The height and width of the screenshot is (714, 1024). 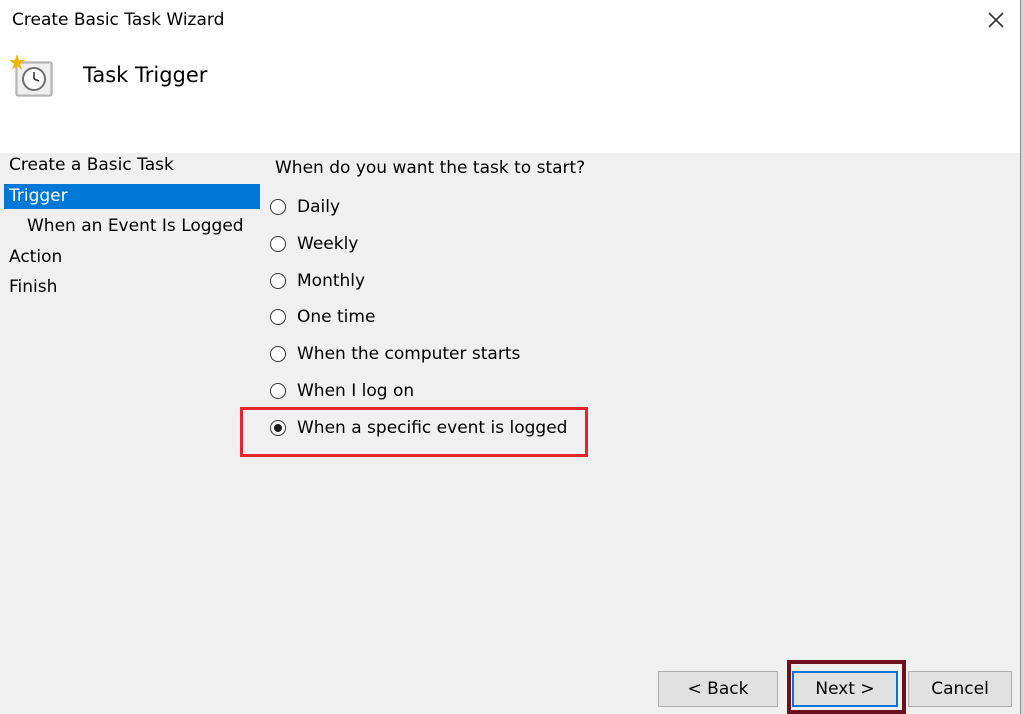 What do you see at coordinates (132, 196) in the screenshot?
I see `nav-item-trigger: Trigger` at bounding box center [132, 196].